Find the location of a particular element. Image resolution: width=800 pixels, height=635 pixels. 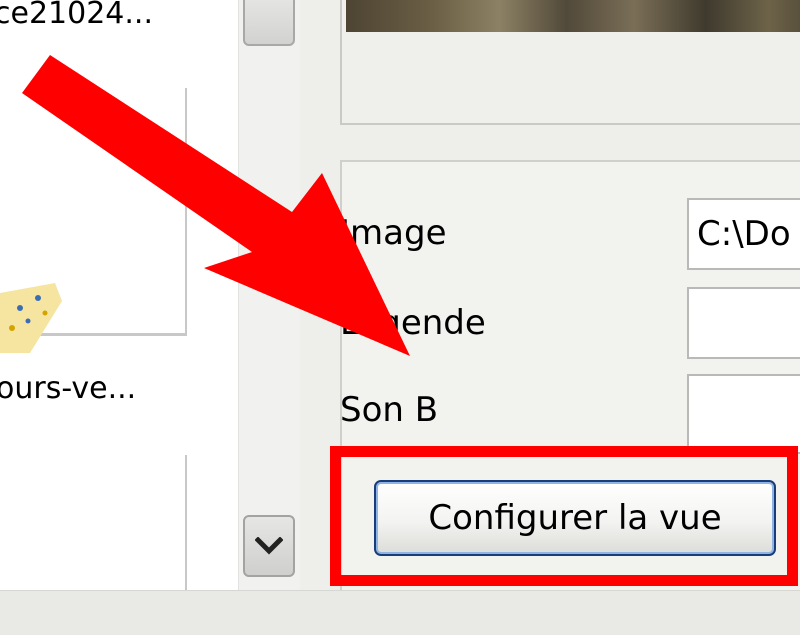

scroll-down-button is located at coordinates (269, 546).